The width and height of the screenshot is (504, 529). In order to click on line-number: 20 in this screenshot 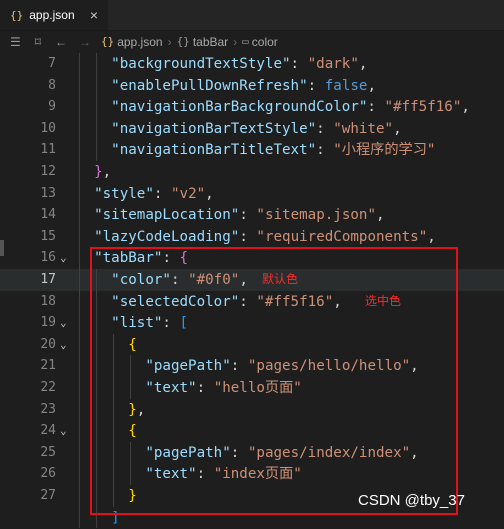, I will do `click(48, 344)`.